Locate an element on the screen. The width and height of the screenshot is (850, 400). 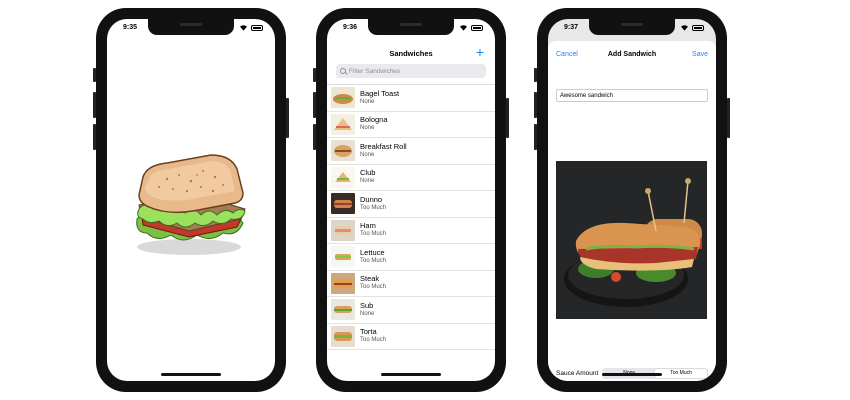
status-time: 9:35 is located at coordinates (130, 27).